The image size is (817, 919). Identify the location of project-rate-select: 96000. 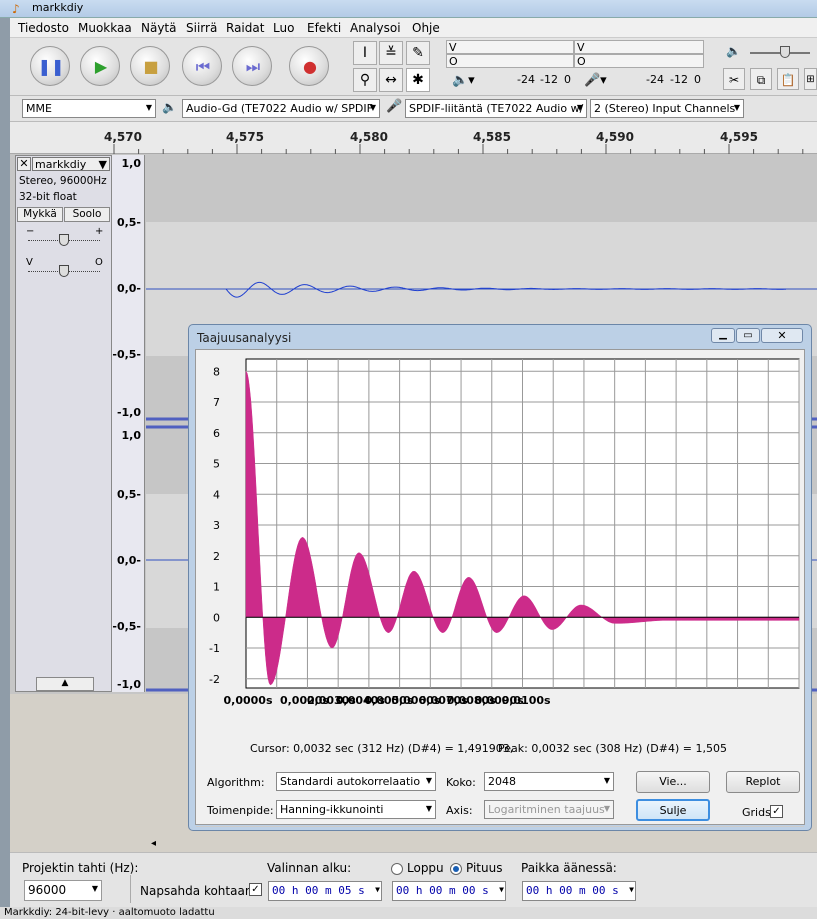
(63, 890).